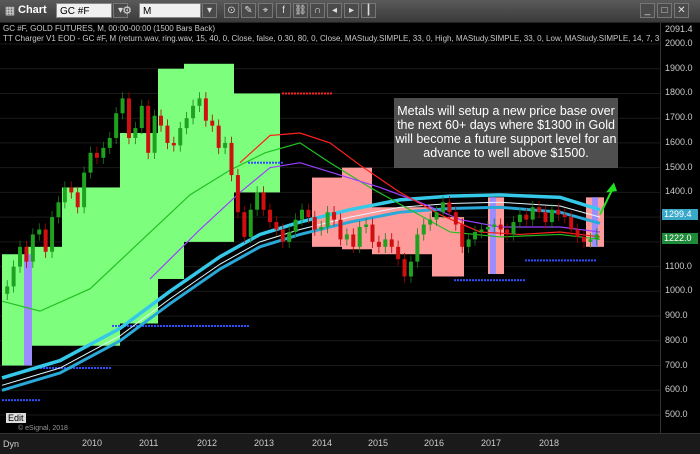 Image resolution: width=700 pixels, height=454 pixels. Describe the element at coordinates (679, 117) in the screenshot. I see `y-tick-label: 1700.0` at that location.